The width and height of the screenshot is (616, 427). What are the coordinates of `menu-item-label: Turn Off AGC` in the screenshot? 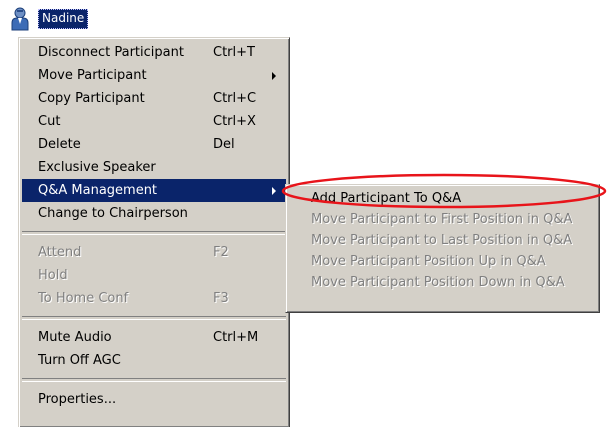 It's located at (79, 360).